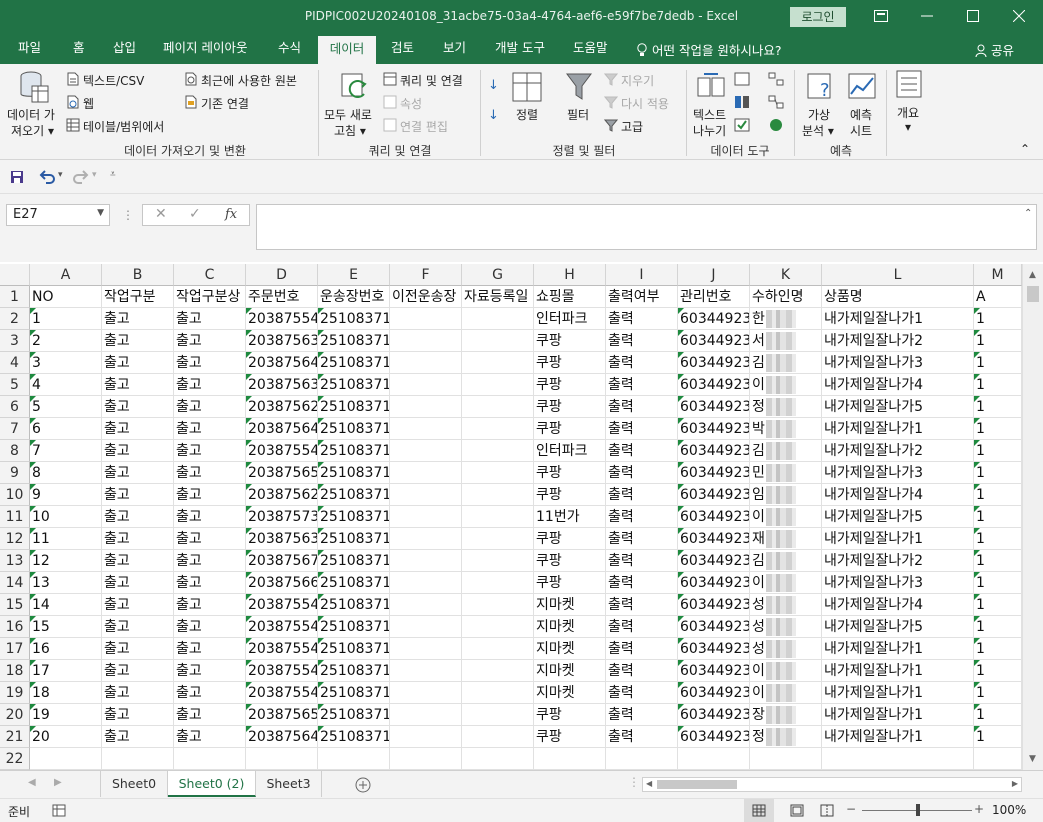  I want to click on table-cell: 내가제일잘나가5, so click(898, 627).